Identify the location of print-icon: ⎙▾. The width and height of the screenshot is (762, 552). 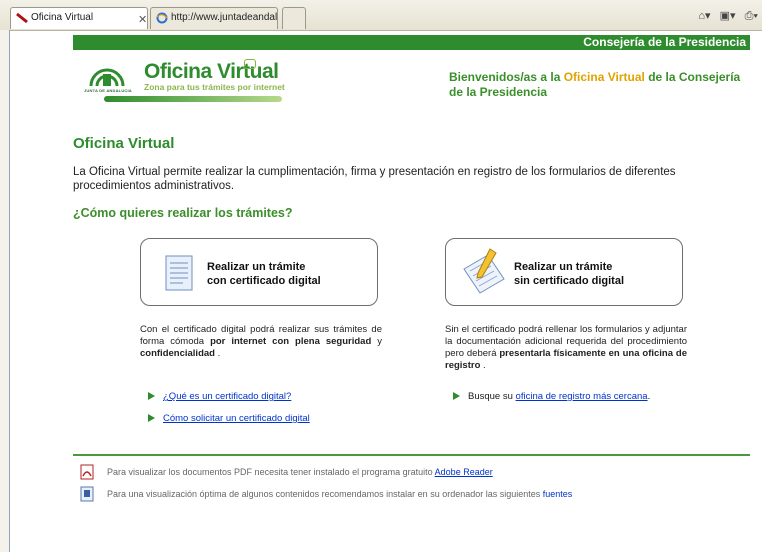
(751, 16).